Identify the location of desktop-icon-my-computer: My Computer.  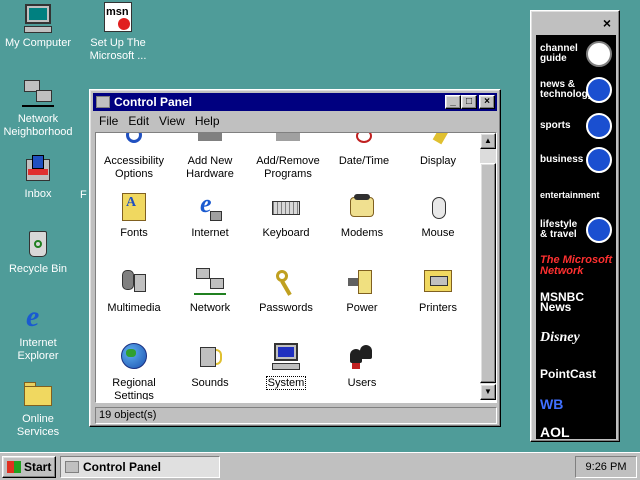
(38, 26).